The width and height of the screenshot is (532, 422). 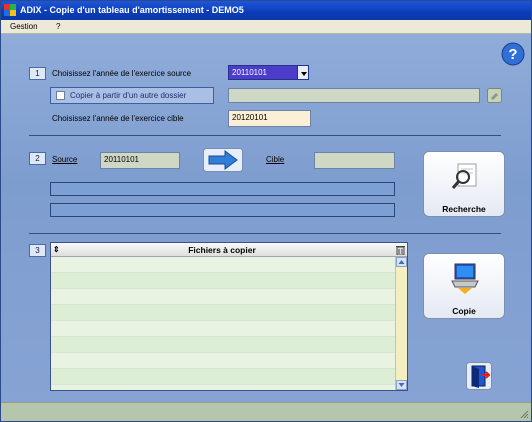 I want to click on resize-grip-icon, so click(x=524, y=414).